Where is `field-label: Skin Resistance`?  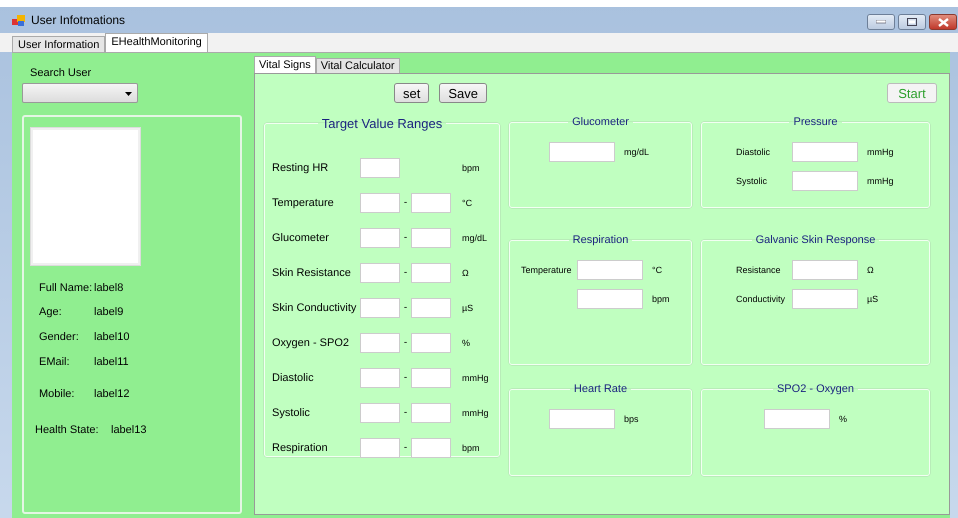 field-label: Skin Resistance is located at coordinates (312, 272).